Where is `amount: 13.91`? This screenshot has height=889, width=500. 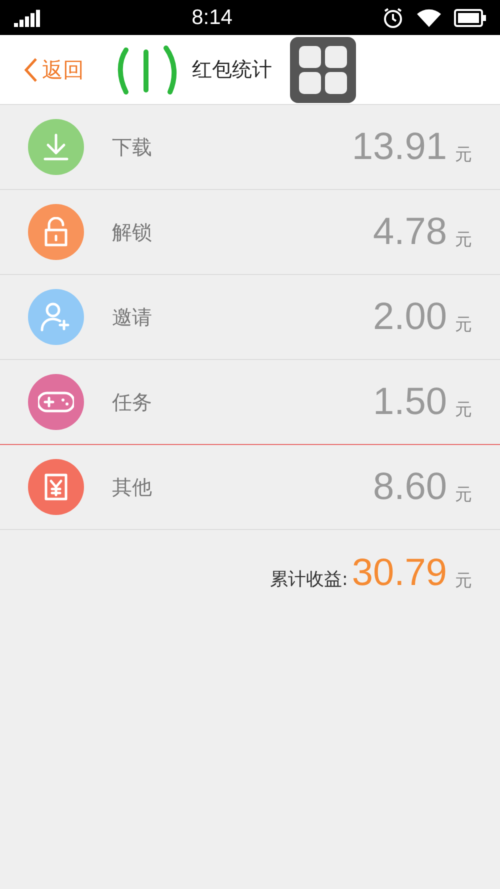 amount: 13.91 is located at coordinates (399, 147).